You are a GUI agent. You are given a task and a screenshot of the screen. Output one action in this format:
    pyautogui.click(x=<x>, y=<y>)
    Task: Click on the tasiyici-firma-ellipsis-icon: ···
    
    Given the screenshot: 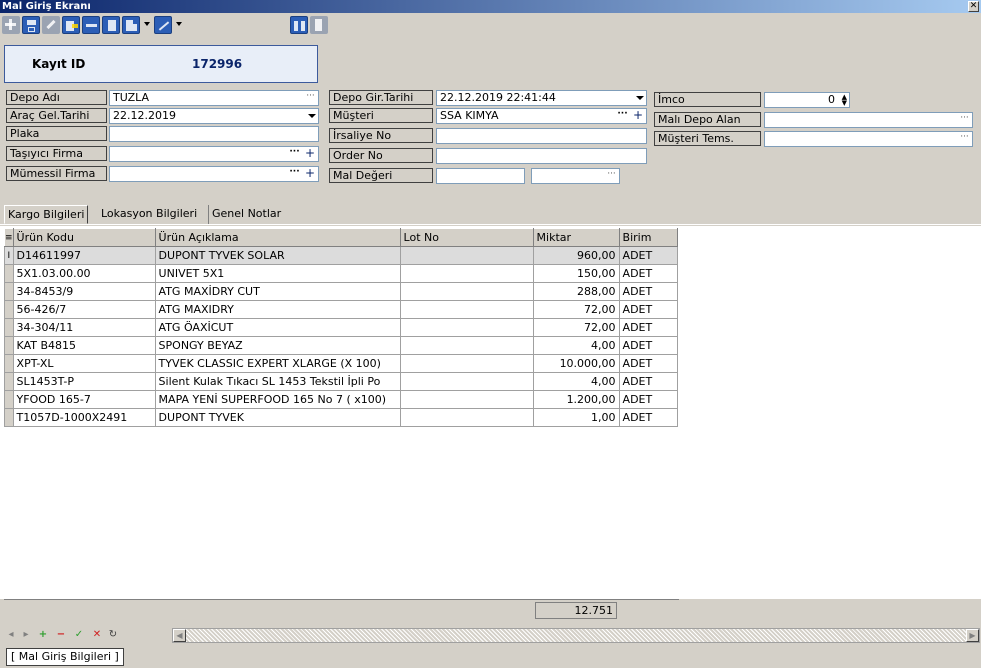 What is the action you would take?
    pyautogui.click(x=294, y=154)
    